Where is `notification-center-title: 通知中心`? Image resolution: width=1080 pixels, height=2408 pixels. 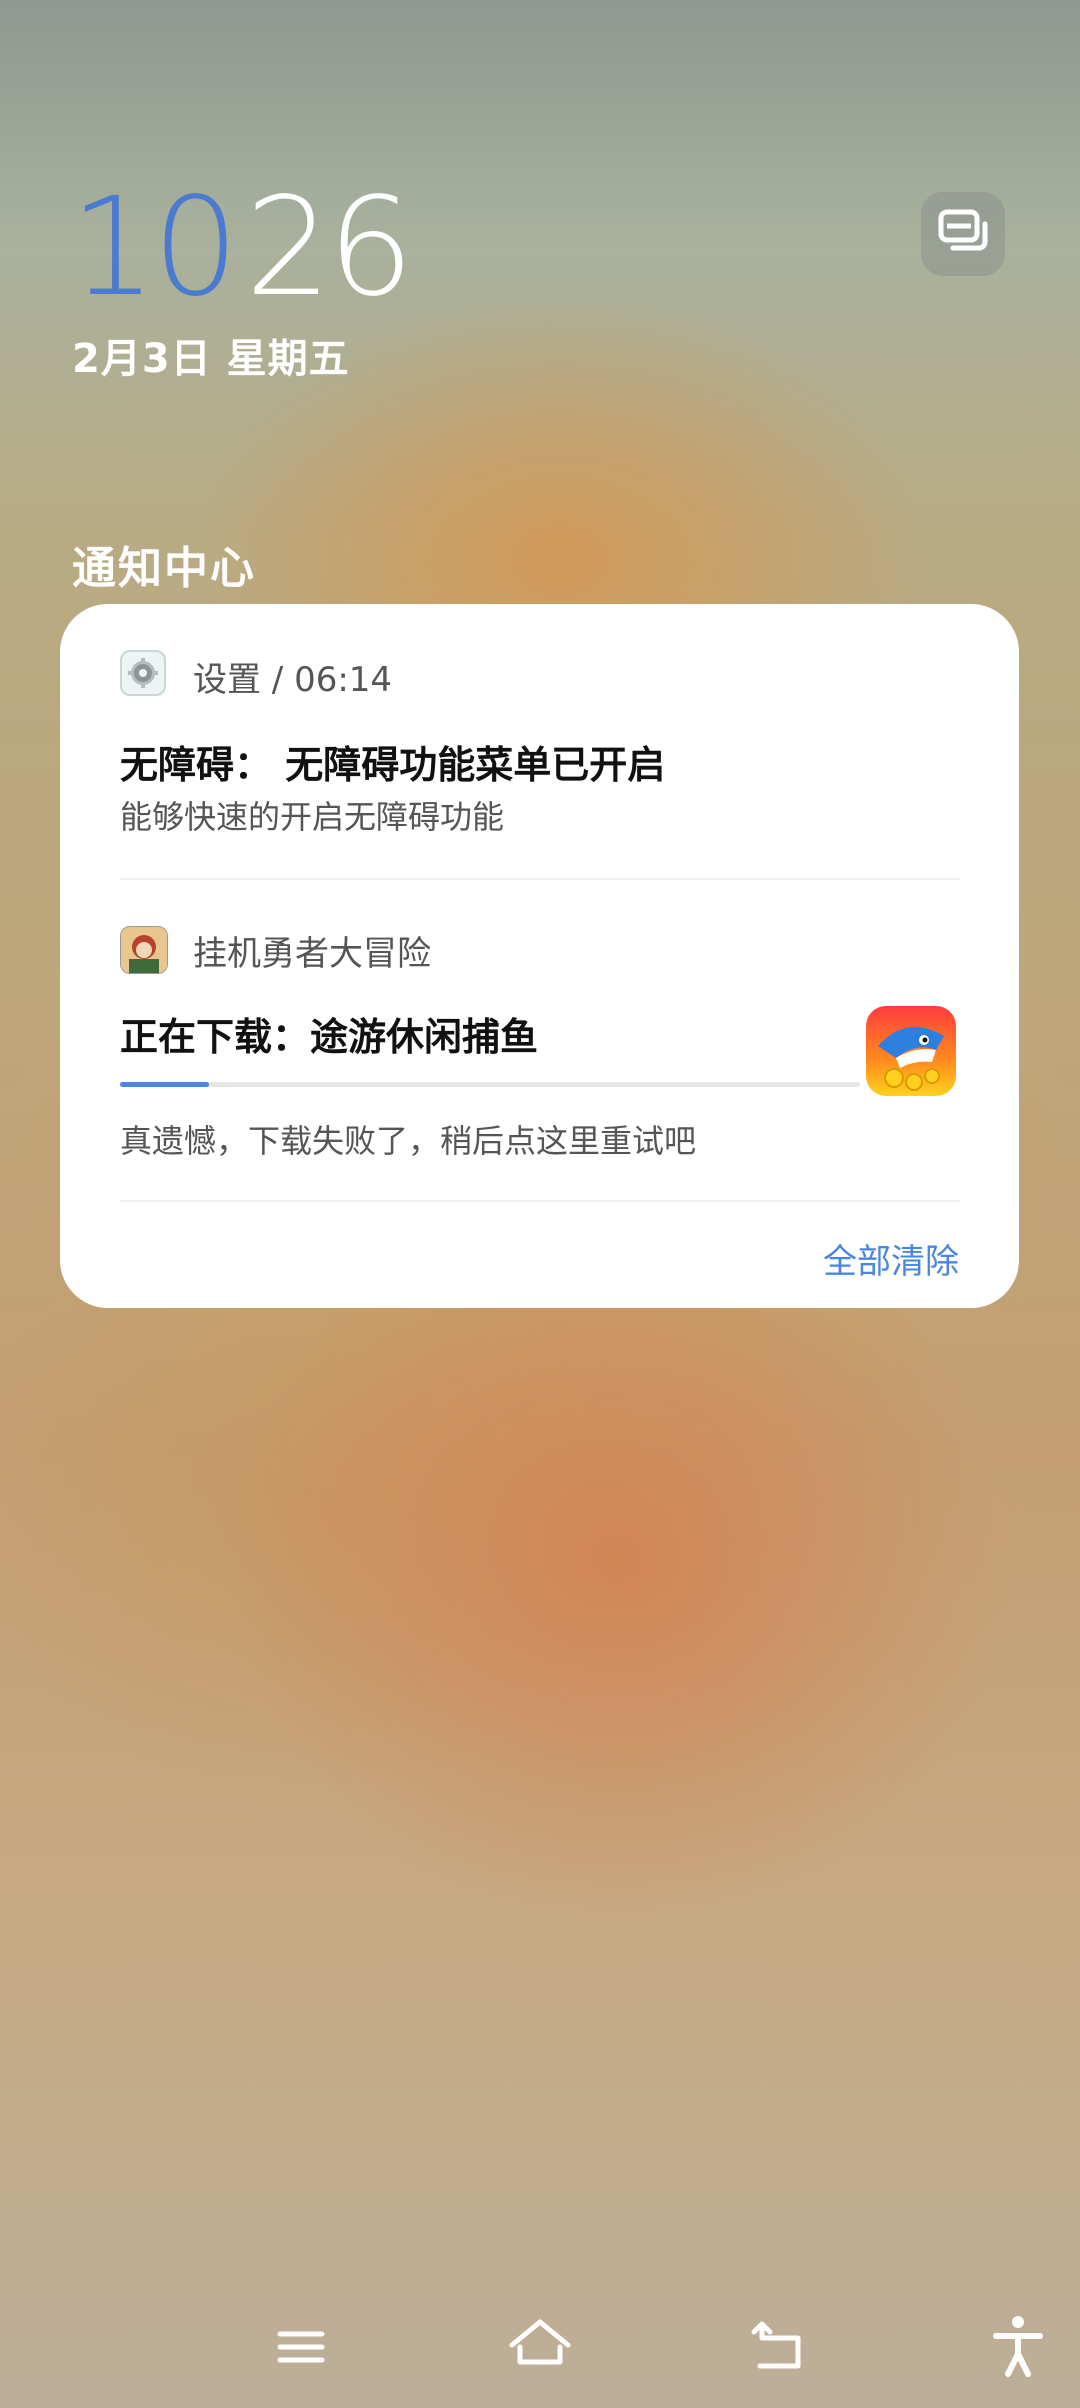
notification-center-title: 通知中心 is located at coordinates (164, 568).